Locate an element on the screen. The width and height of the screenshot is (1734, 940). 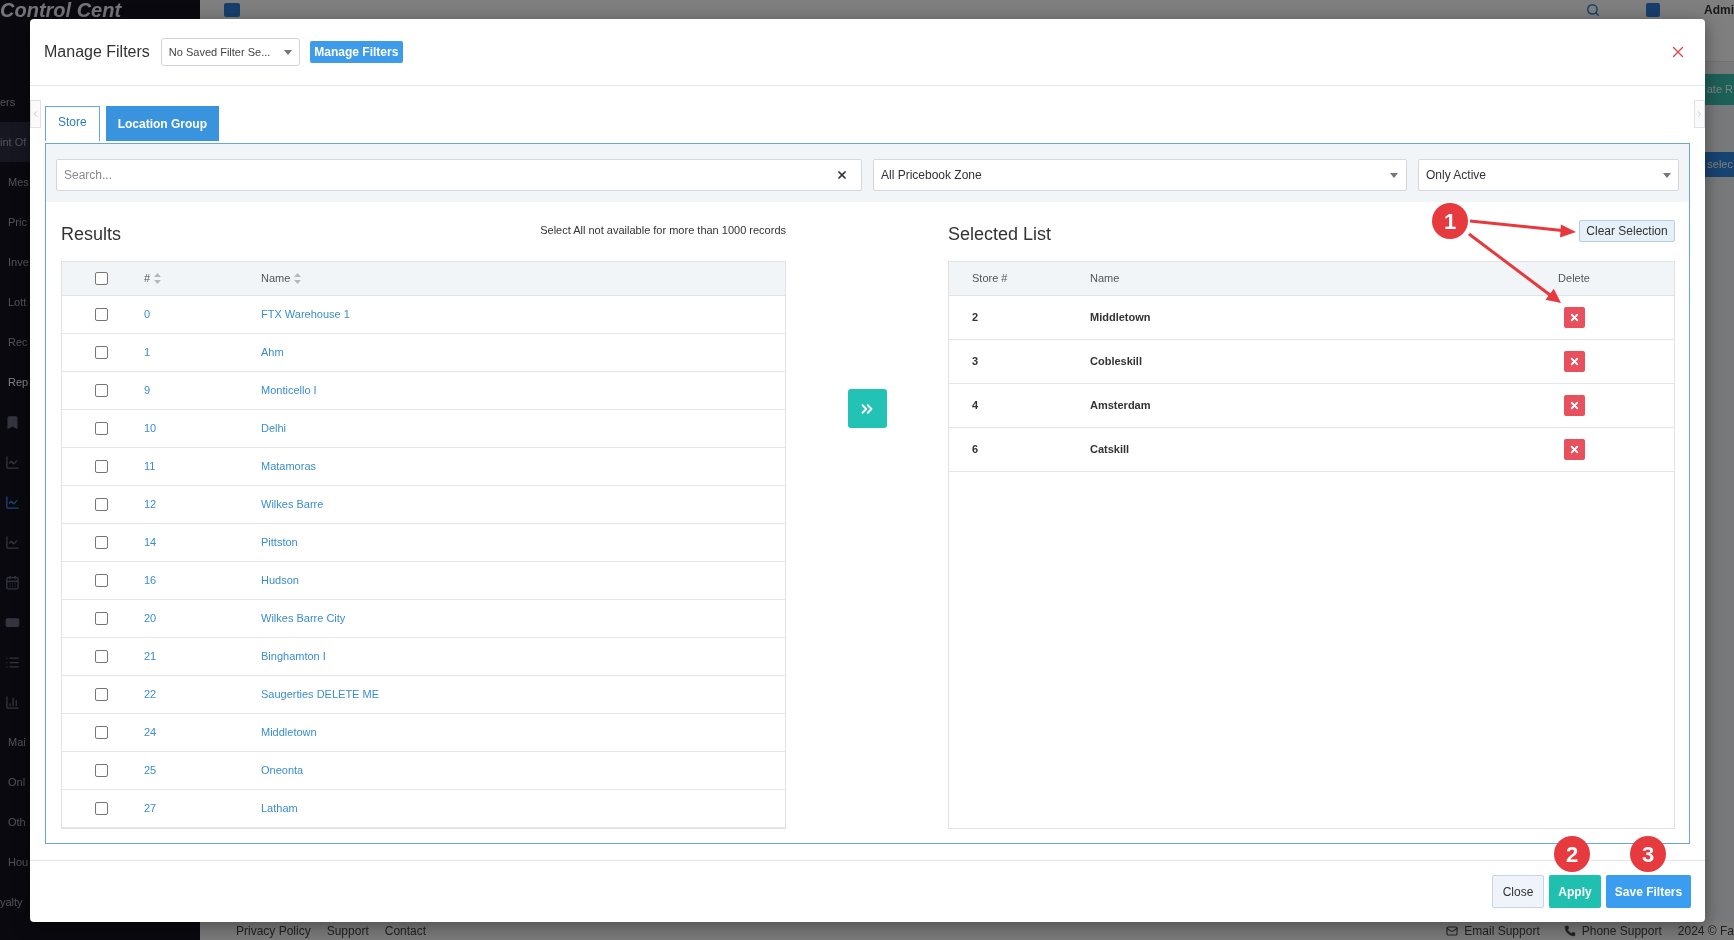
info-text: Select All not available for more than 1000 records is located at coordinates (663, 230).